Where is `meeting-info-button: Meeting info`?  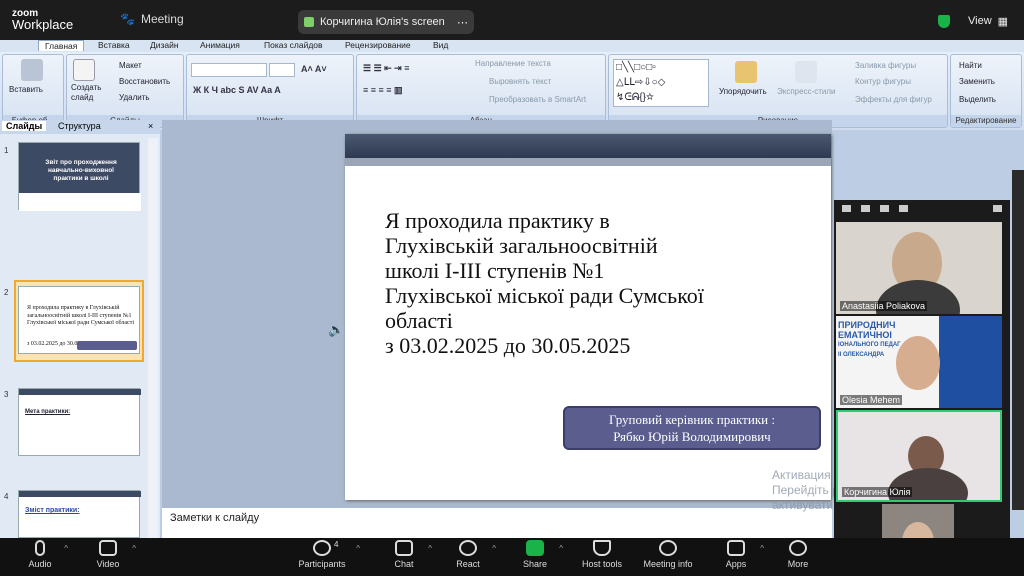
meeting-info-button: Meeting info is located at coordinates (668, 554).